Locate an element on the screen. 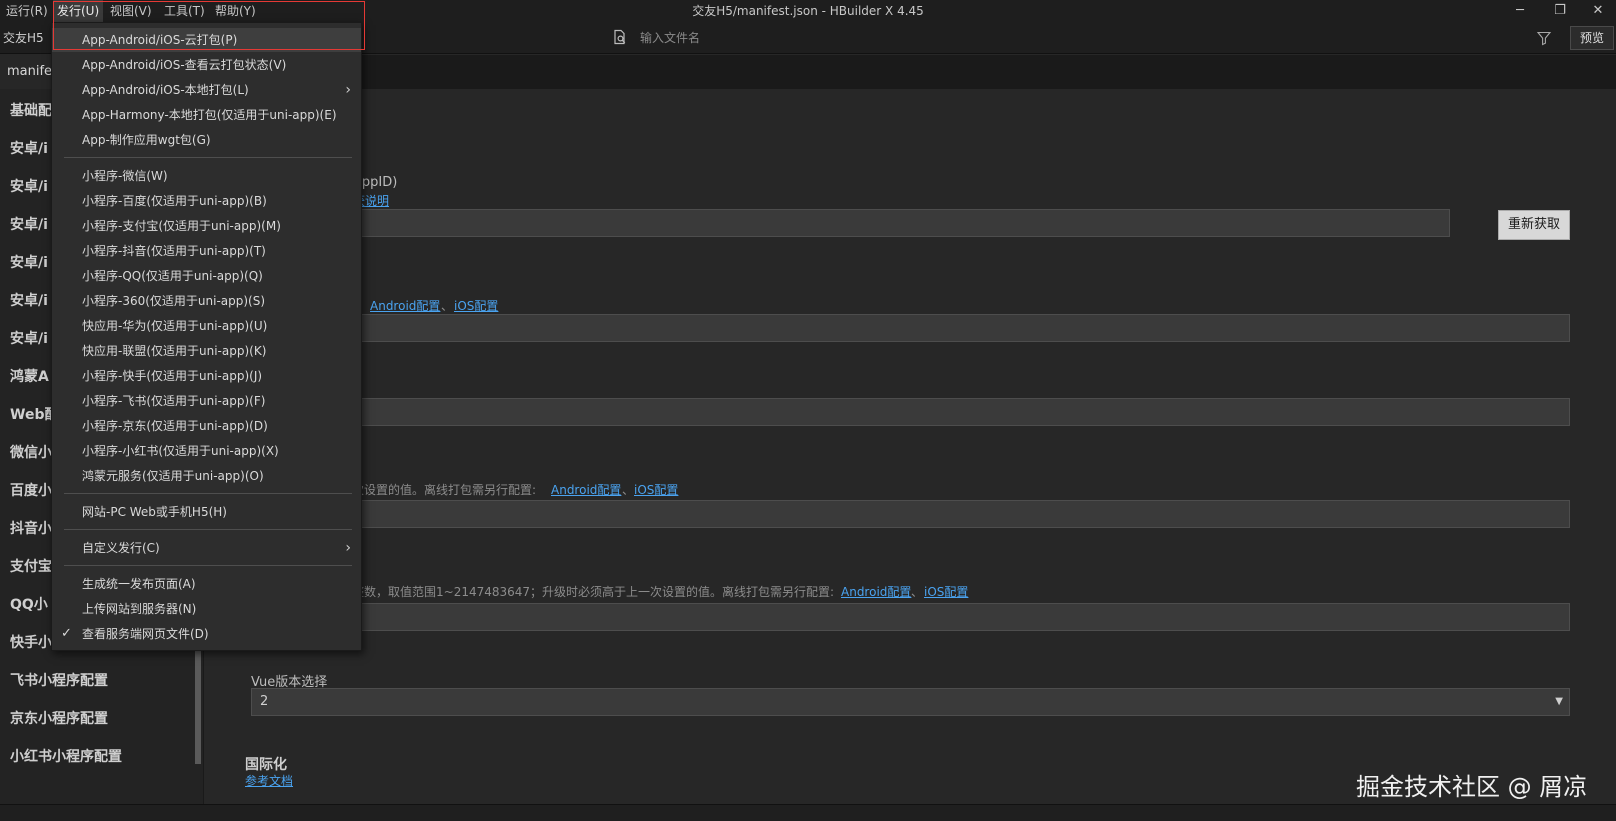  sidebar-item-douyin: 抖音小 is located at coordinates (31, 528).